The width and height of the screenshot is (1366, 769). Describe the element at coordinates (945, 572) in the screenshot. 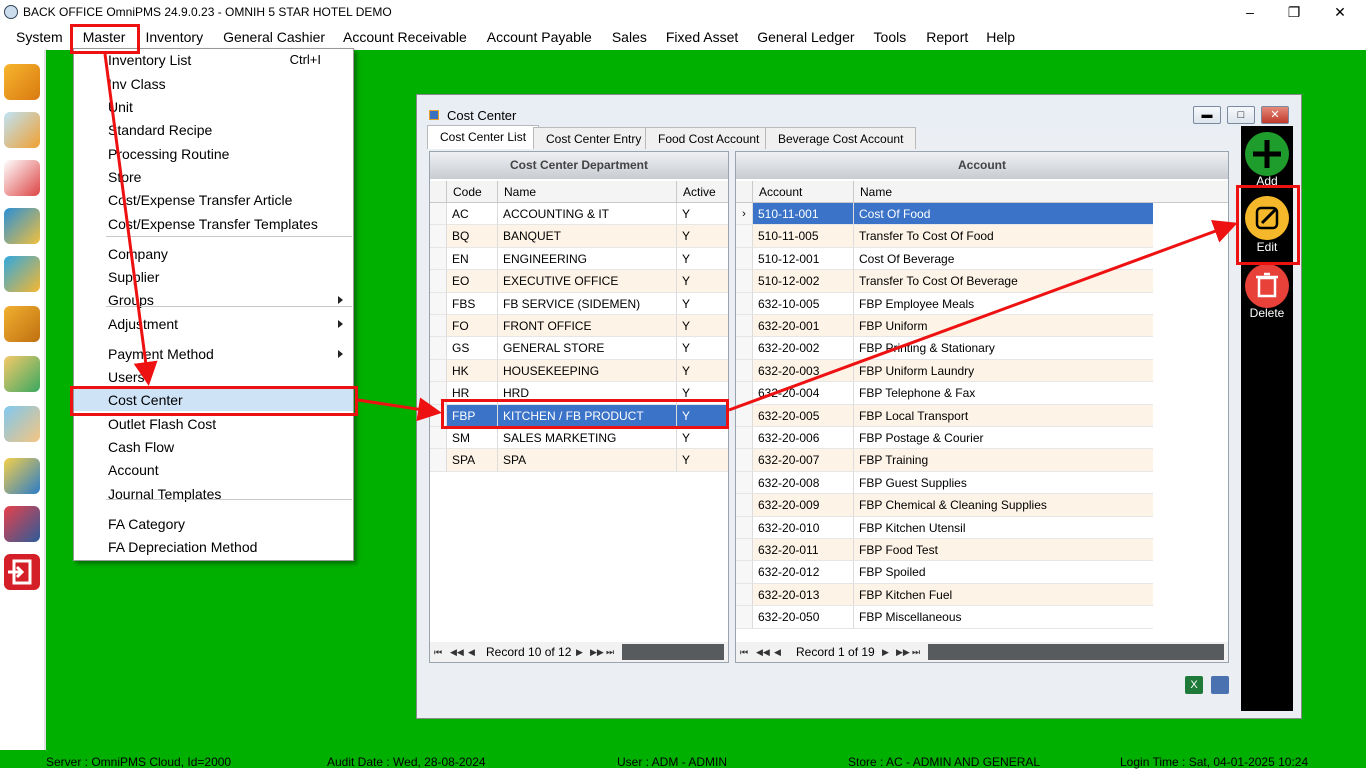

I see `account-row: 632-20-012 FBP Spoiled` at that location.